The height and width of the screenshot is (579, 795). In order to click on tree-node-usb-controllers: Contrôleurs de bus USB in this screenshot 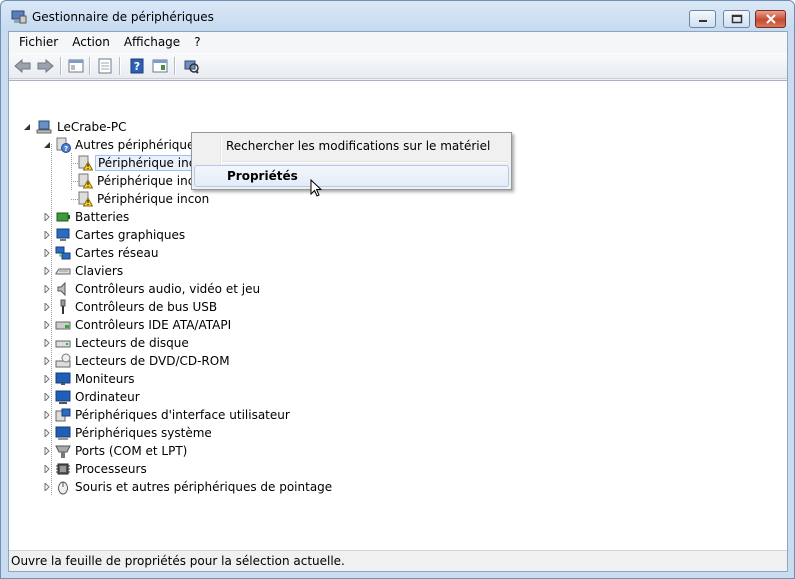, I will do `click(209, 307)`.